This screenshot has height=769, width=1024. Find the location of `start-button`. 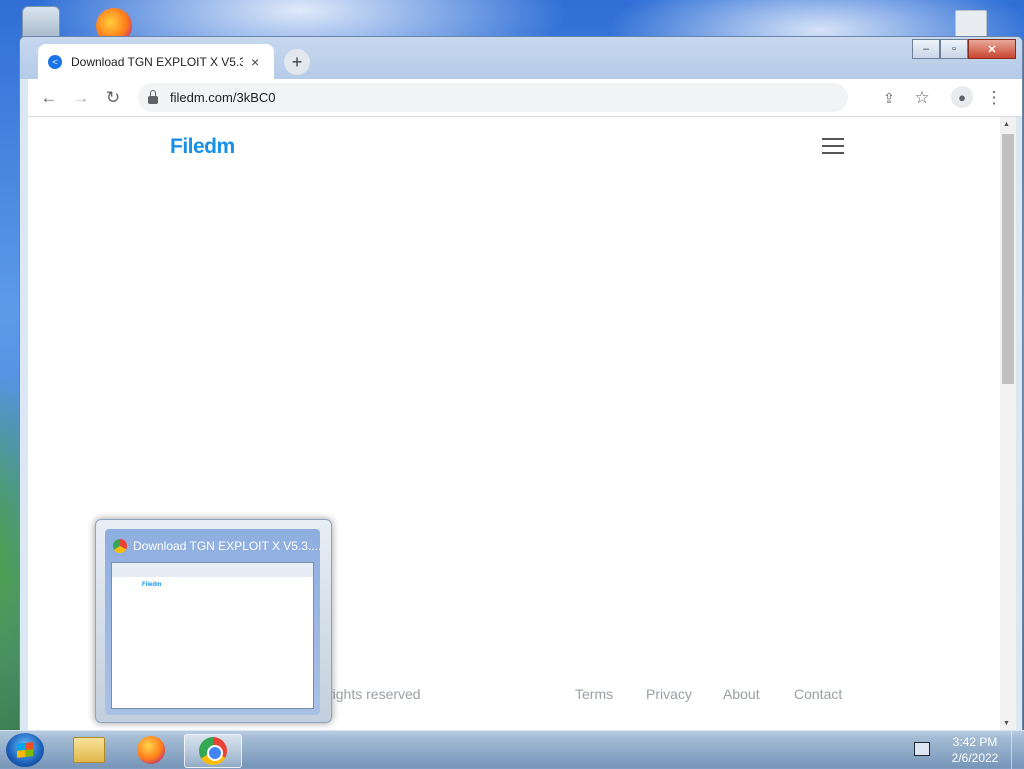

start-button is located at coordinates (25, 750).